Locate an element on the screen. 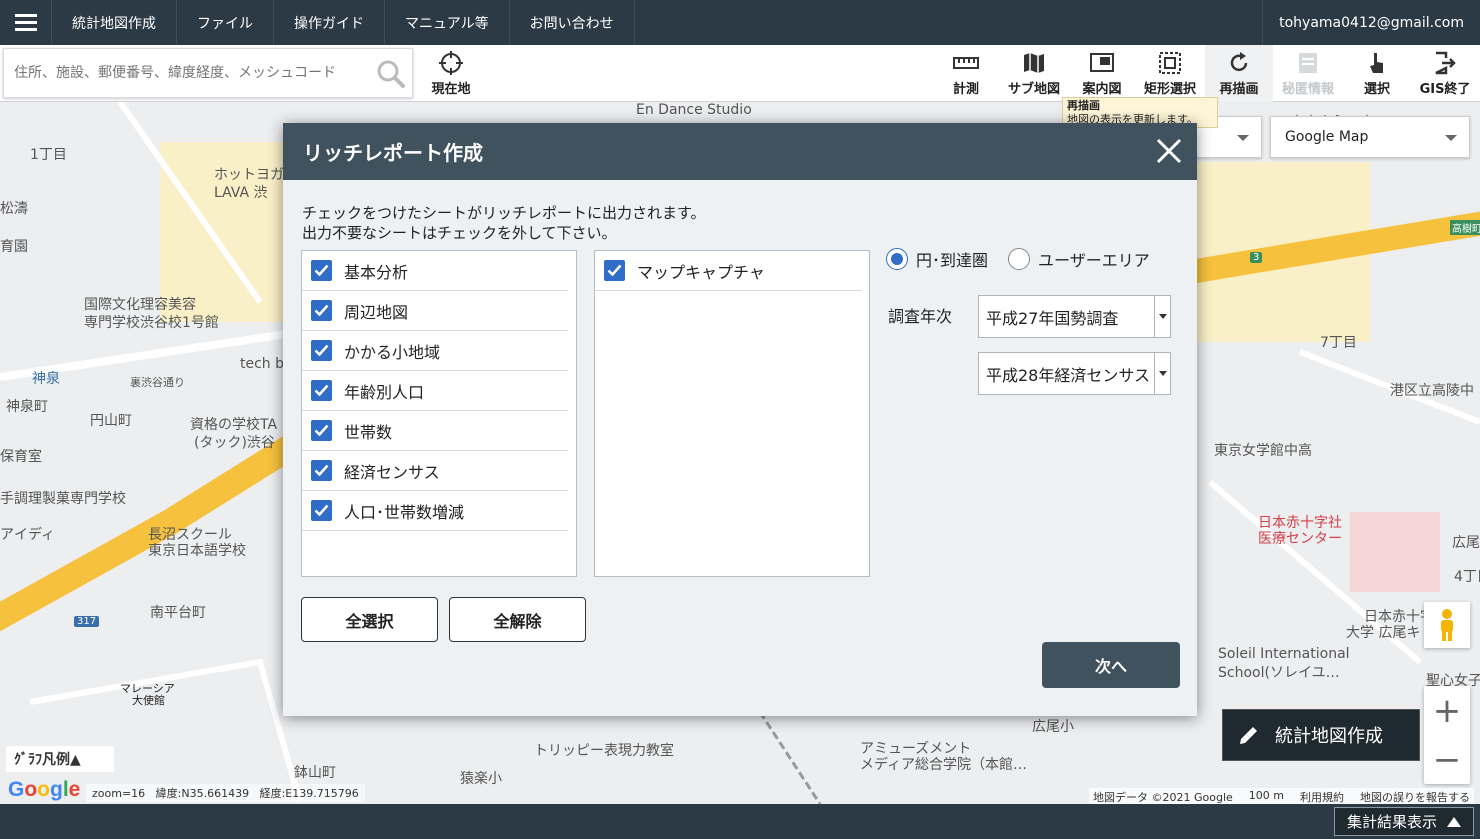 This screenshot has height=839, width=1480. current-location-button: 現在地 is located at coordinates (451, 73).